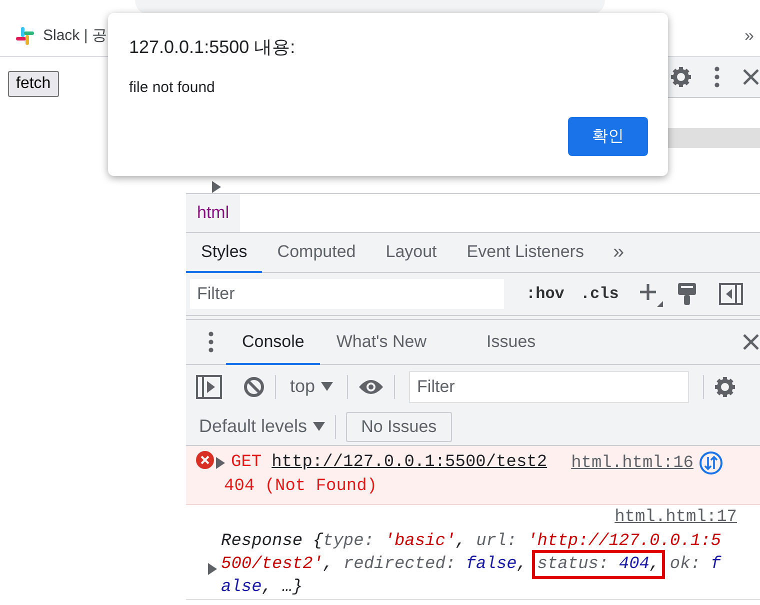  Describe the element at coordinates (316, 253) in the screenshot. I see `sidebar-tab: Computed` at that location.